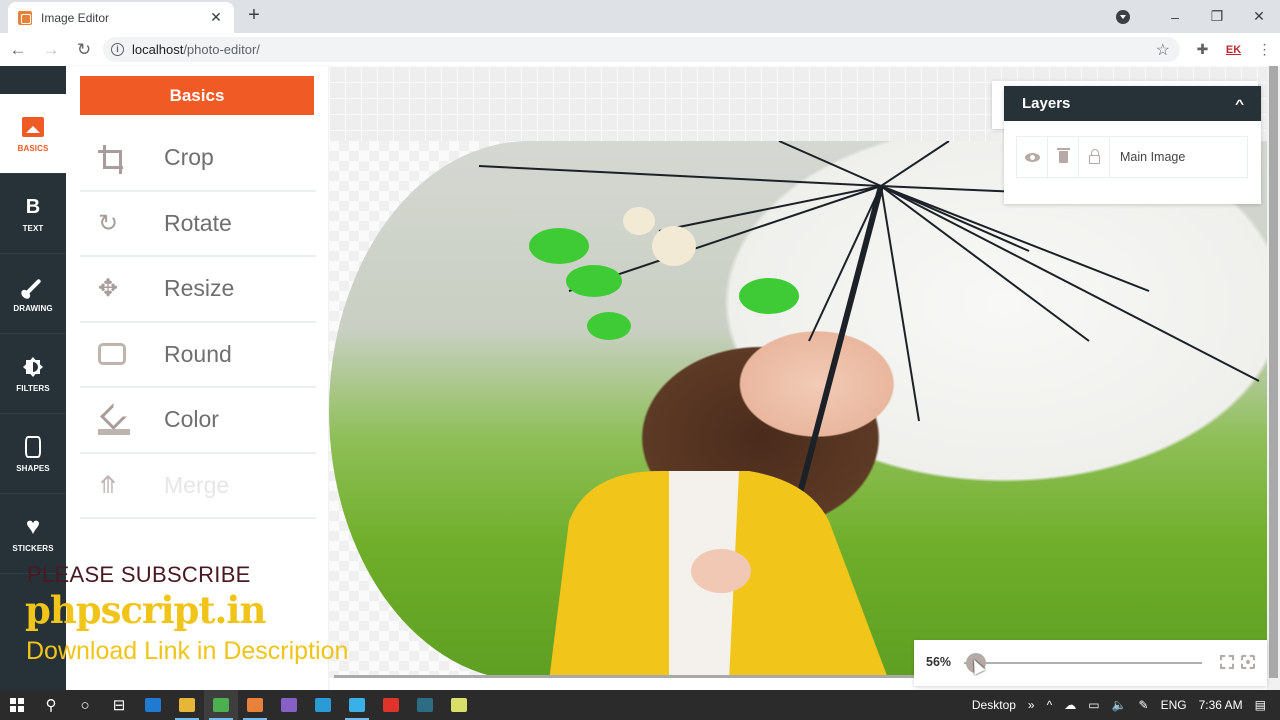  I want to click on url-host: localhost, so click(158, 49).